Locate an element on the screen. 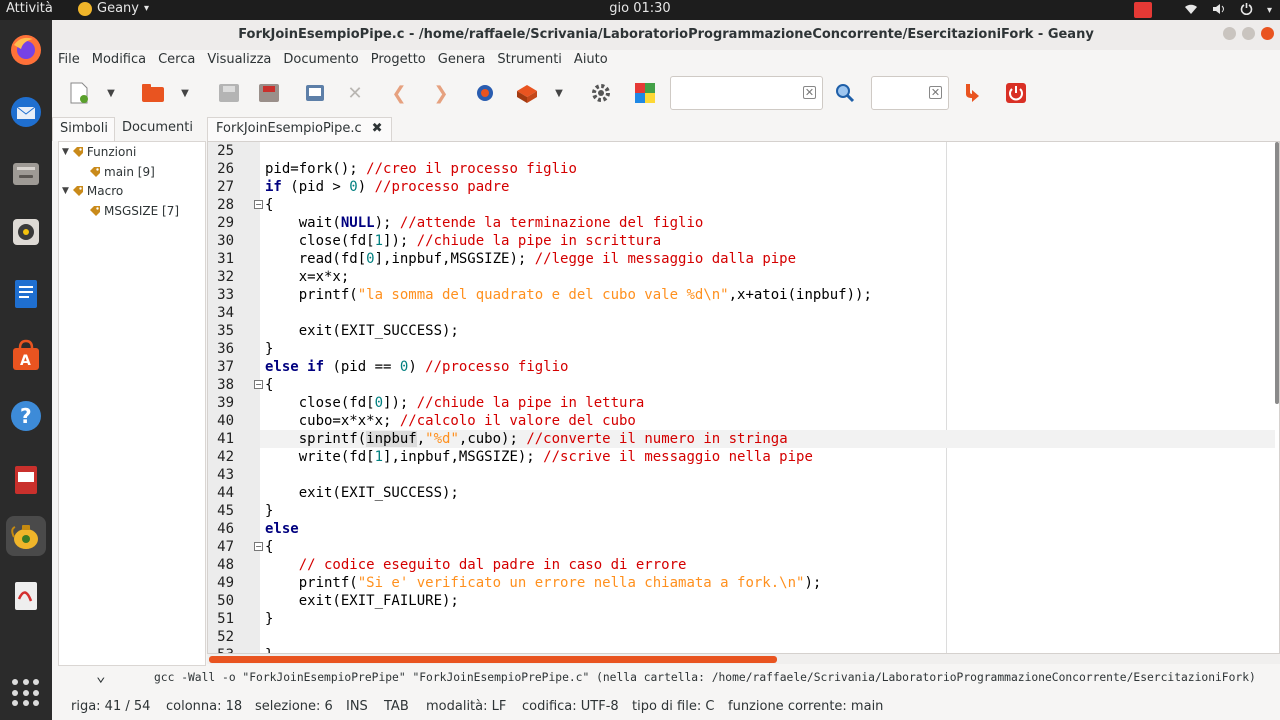 This screenshot has width=1280, height=720. search-input: ✕ is located at coordinates (746, 93).